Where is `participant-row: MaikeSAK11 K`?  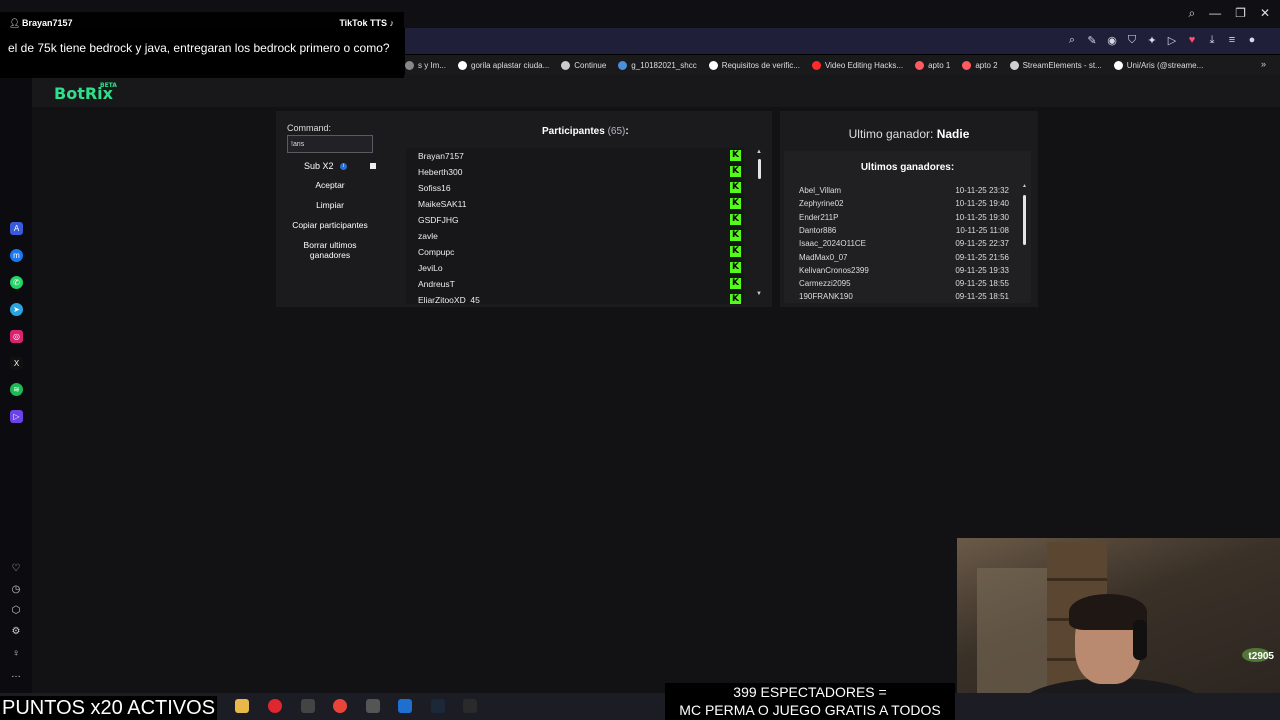
participant-row: MaikeSAK11 K is located at coordinates (575, 204).